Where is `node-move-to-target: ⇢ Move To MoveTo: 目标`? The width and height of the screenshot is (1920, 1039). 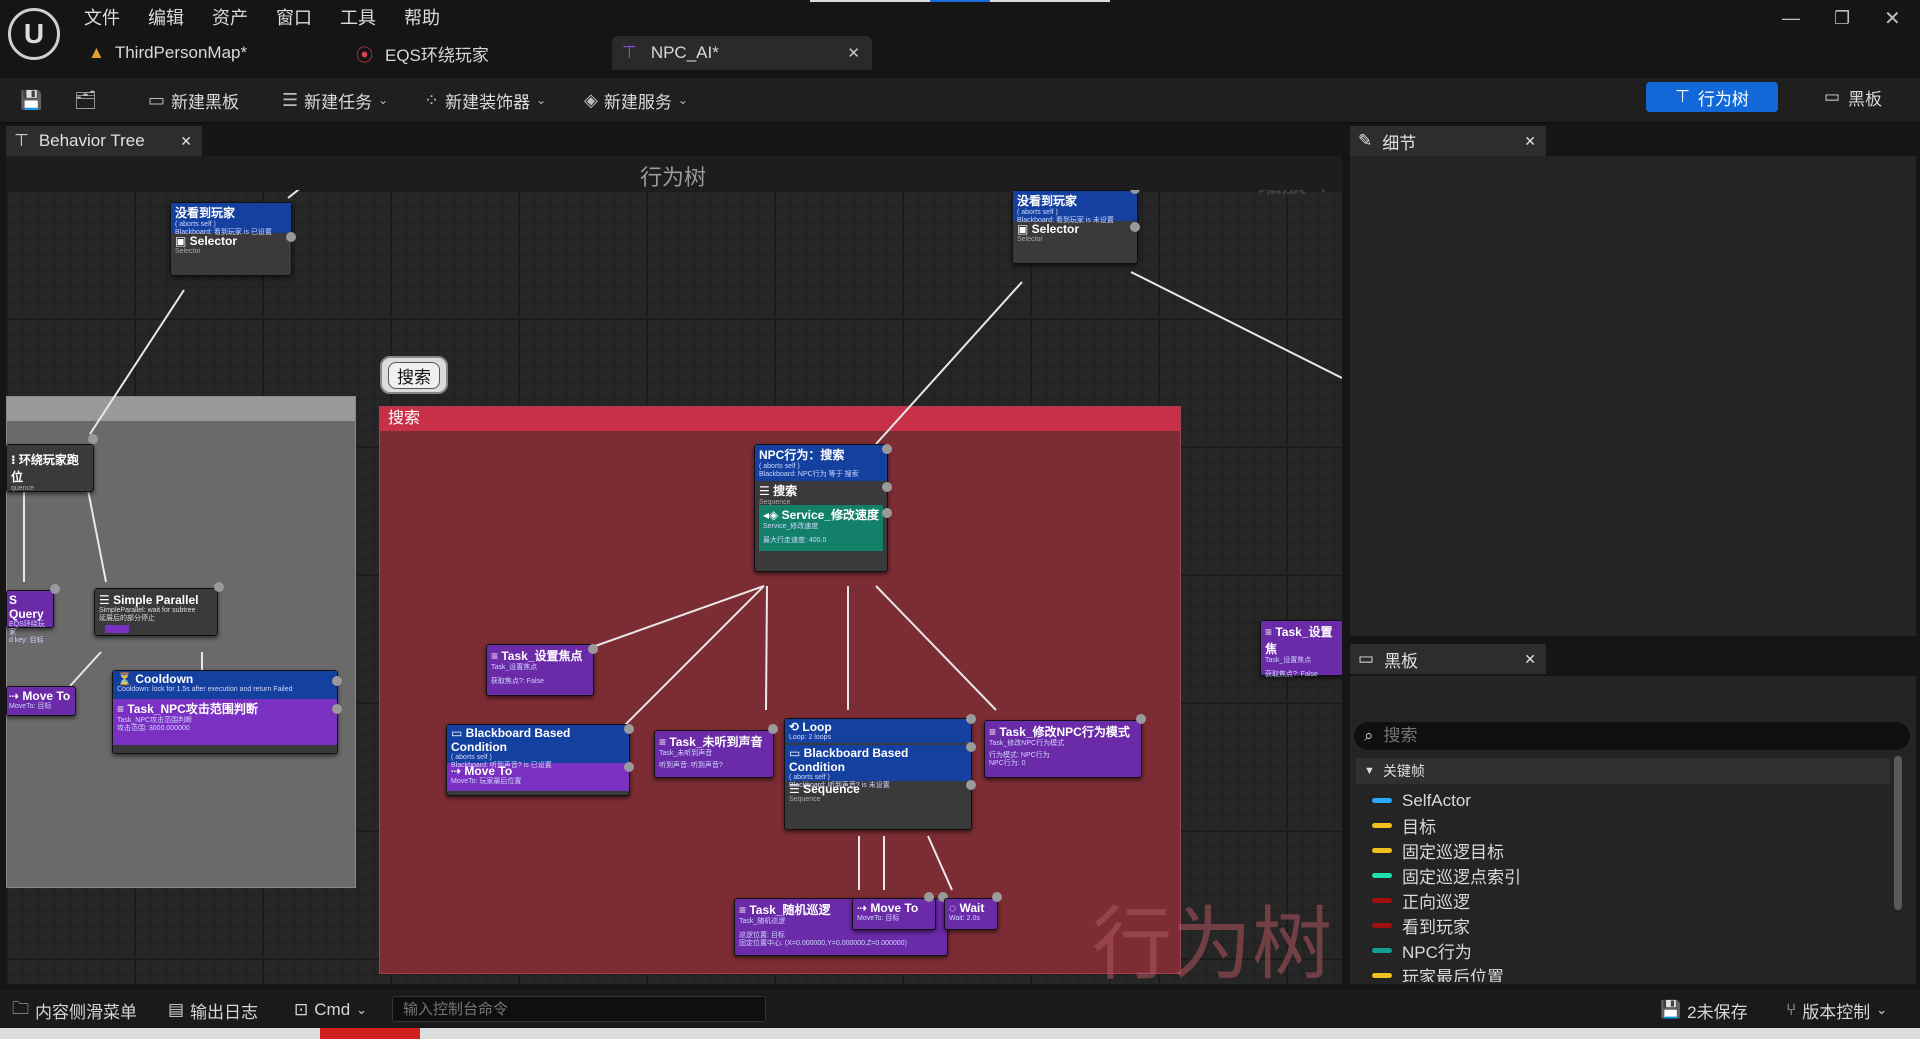
node-move-to-target: ⇢ Move To MoveTo: 目标 is located at coordinates (894, 914).